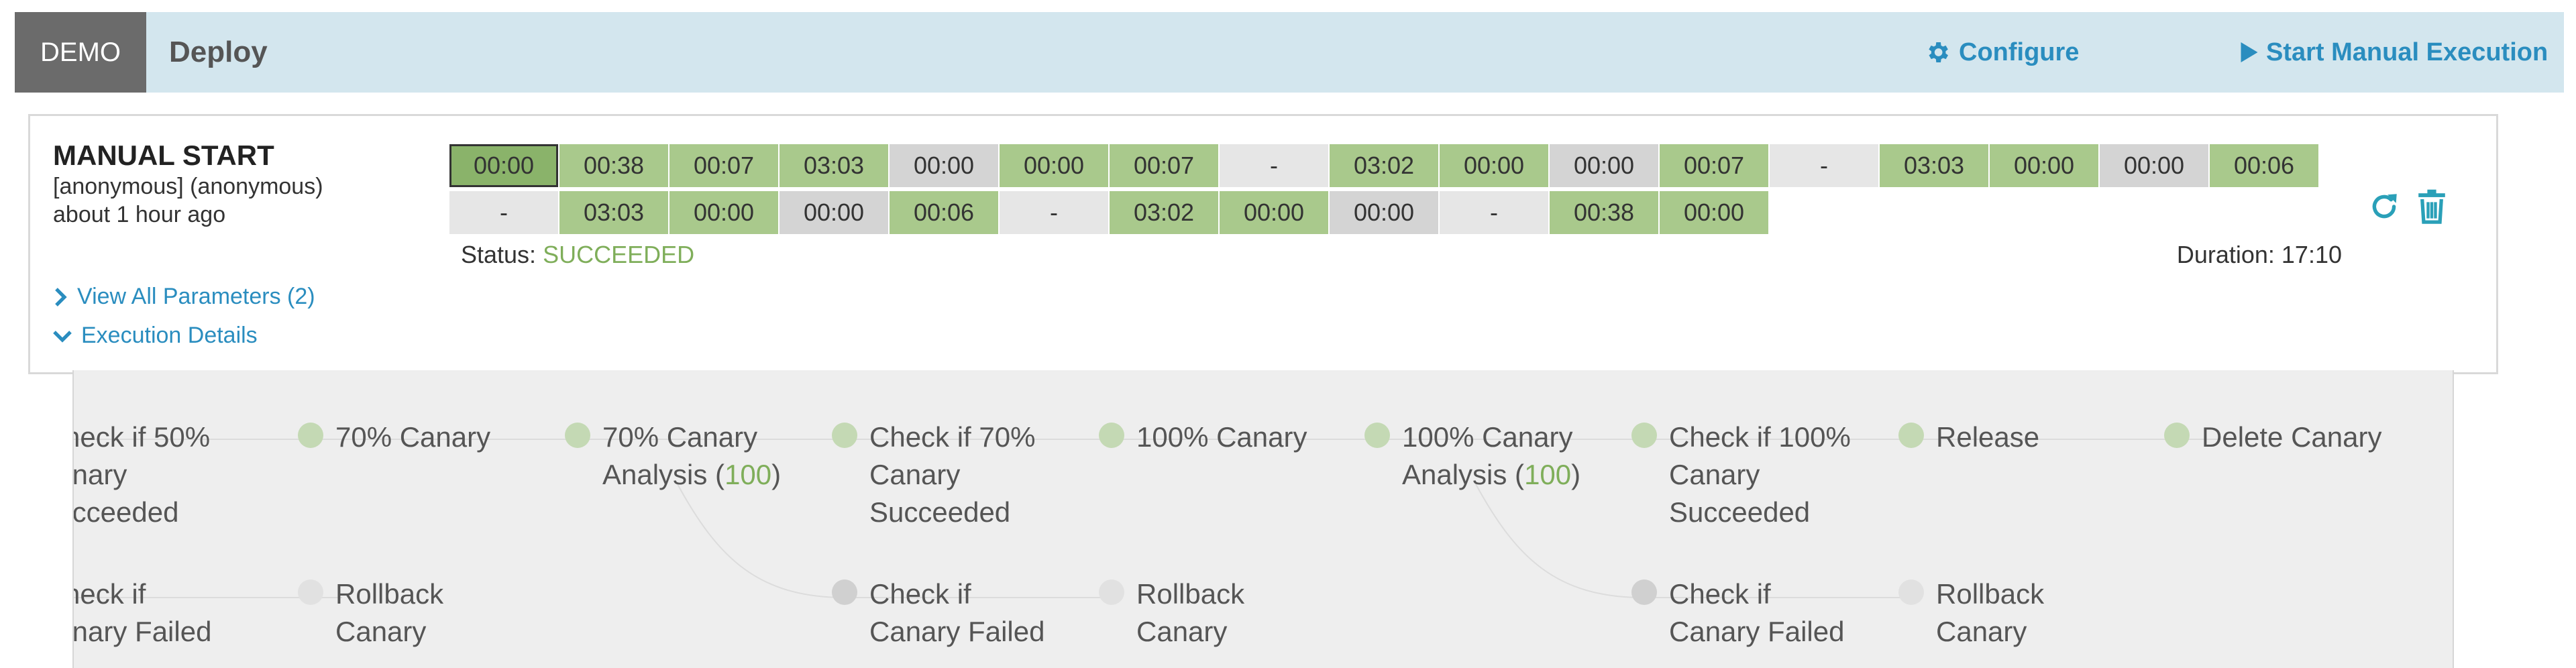  I want to click on start-manual-execution-label: Start Manual Execution, so click(2407, 52).